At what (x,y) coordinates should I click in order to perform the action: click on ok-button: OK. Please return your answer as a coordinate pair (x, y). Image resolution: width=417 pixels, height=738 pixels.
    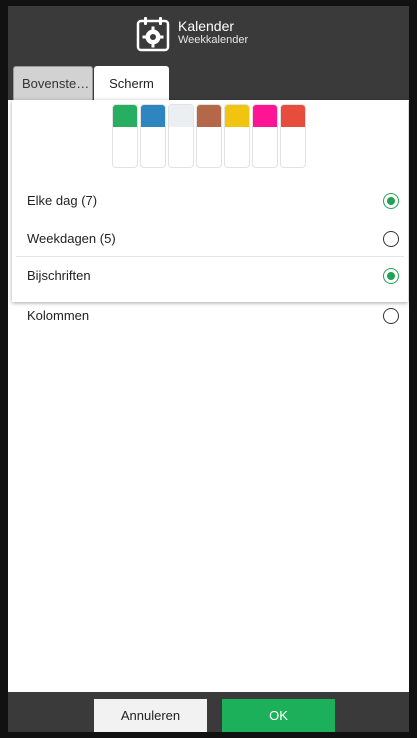
    Looking at the image, I should click on (278, 715).